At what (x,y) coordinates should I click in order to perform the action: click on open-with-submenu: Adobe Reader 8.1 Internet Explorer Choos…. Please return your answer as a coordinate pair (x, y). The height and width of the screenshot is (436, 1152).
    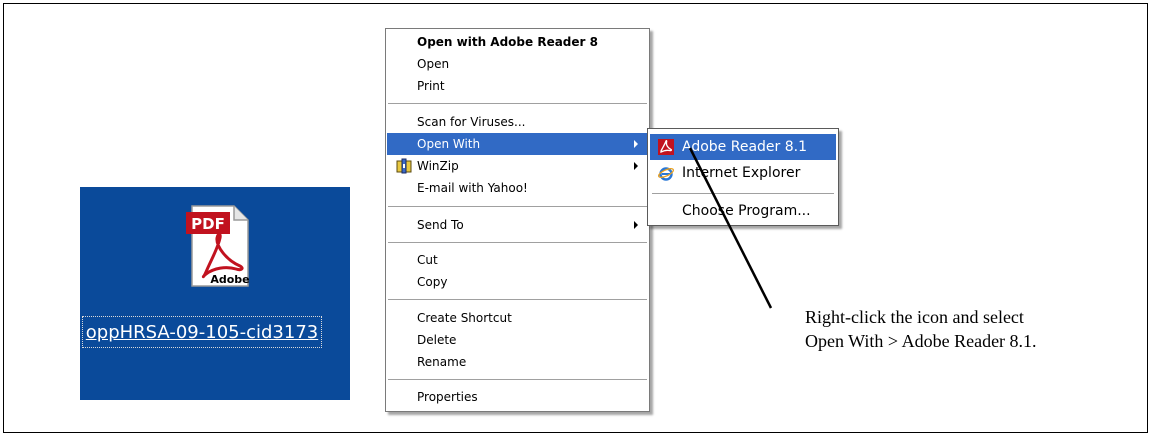
    Looking at the image, I should click on (743, 177).